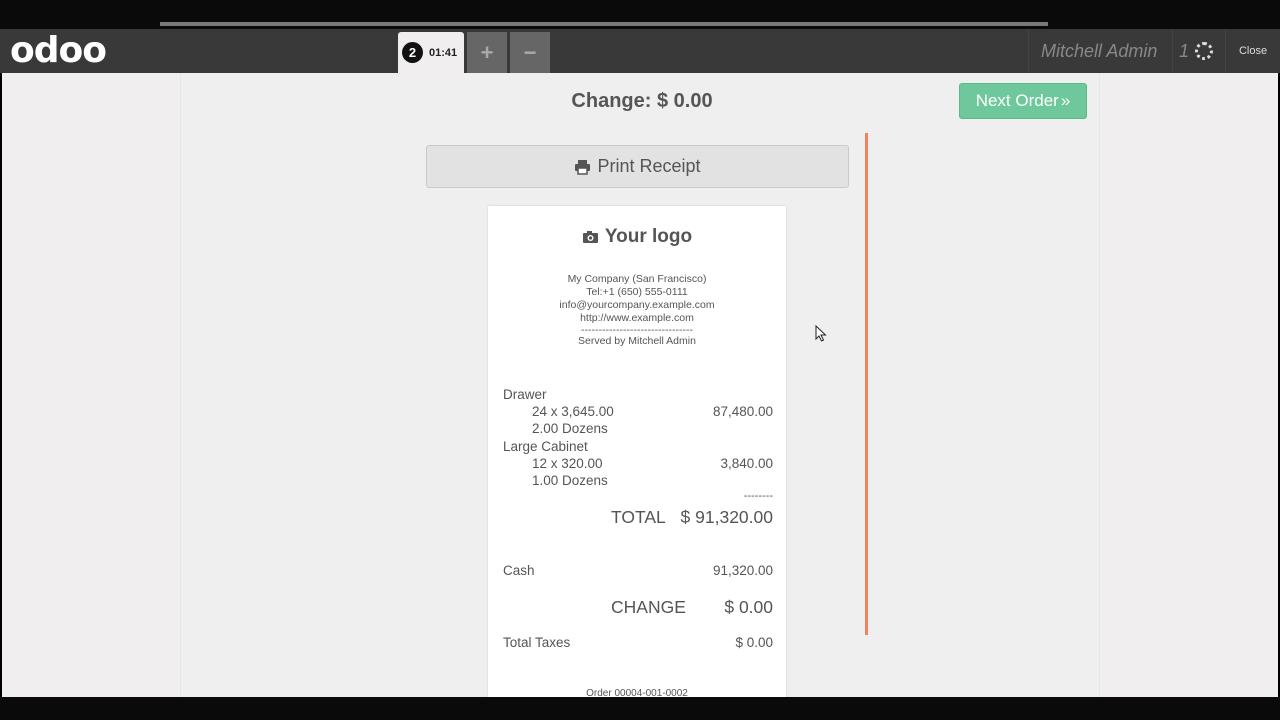  Describe the element at coordinates (1204, 51) in the screenshot. I see `spinner-icon` at that location.